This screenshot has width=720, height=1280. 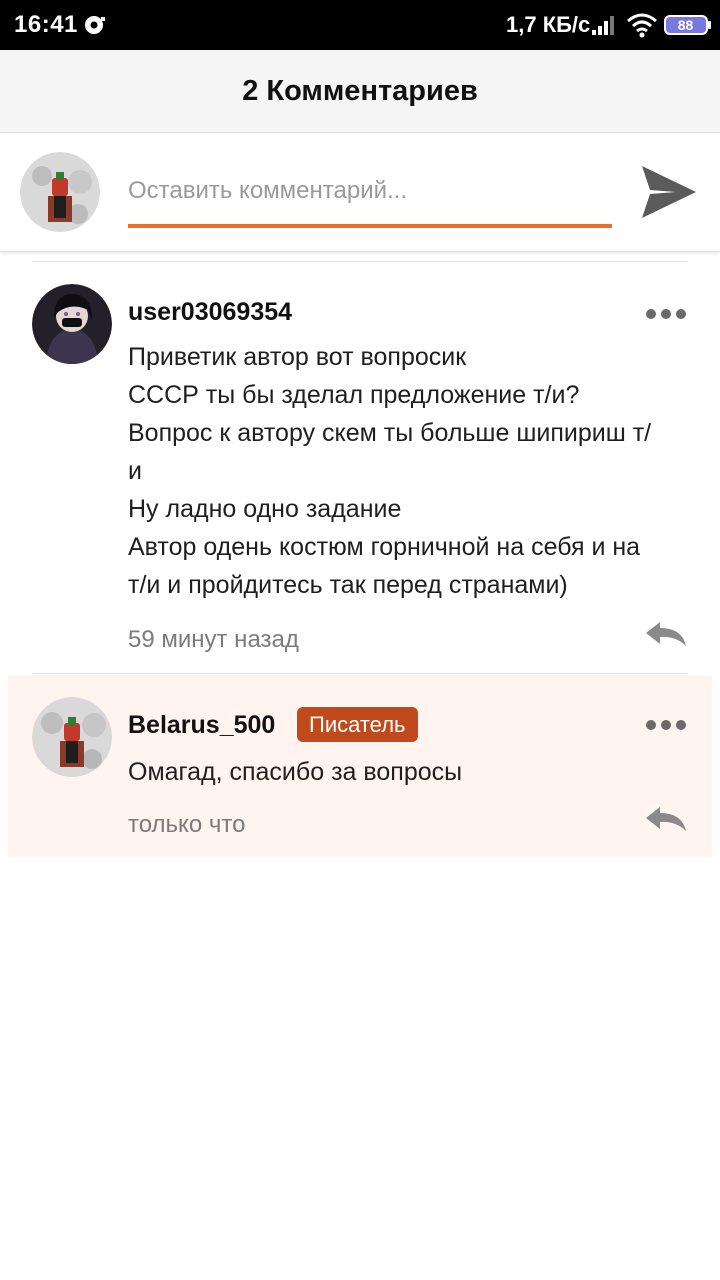 I want to click on comment-username: user03069354, so click(x=210, y=312).